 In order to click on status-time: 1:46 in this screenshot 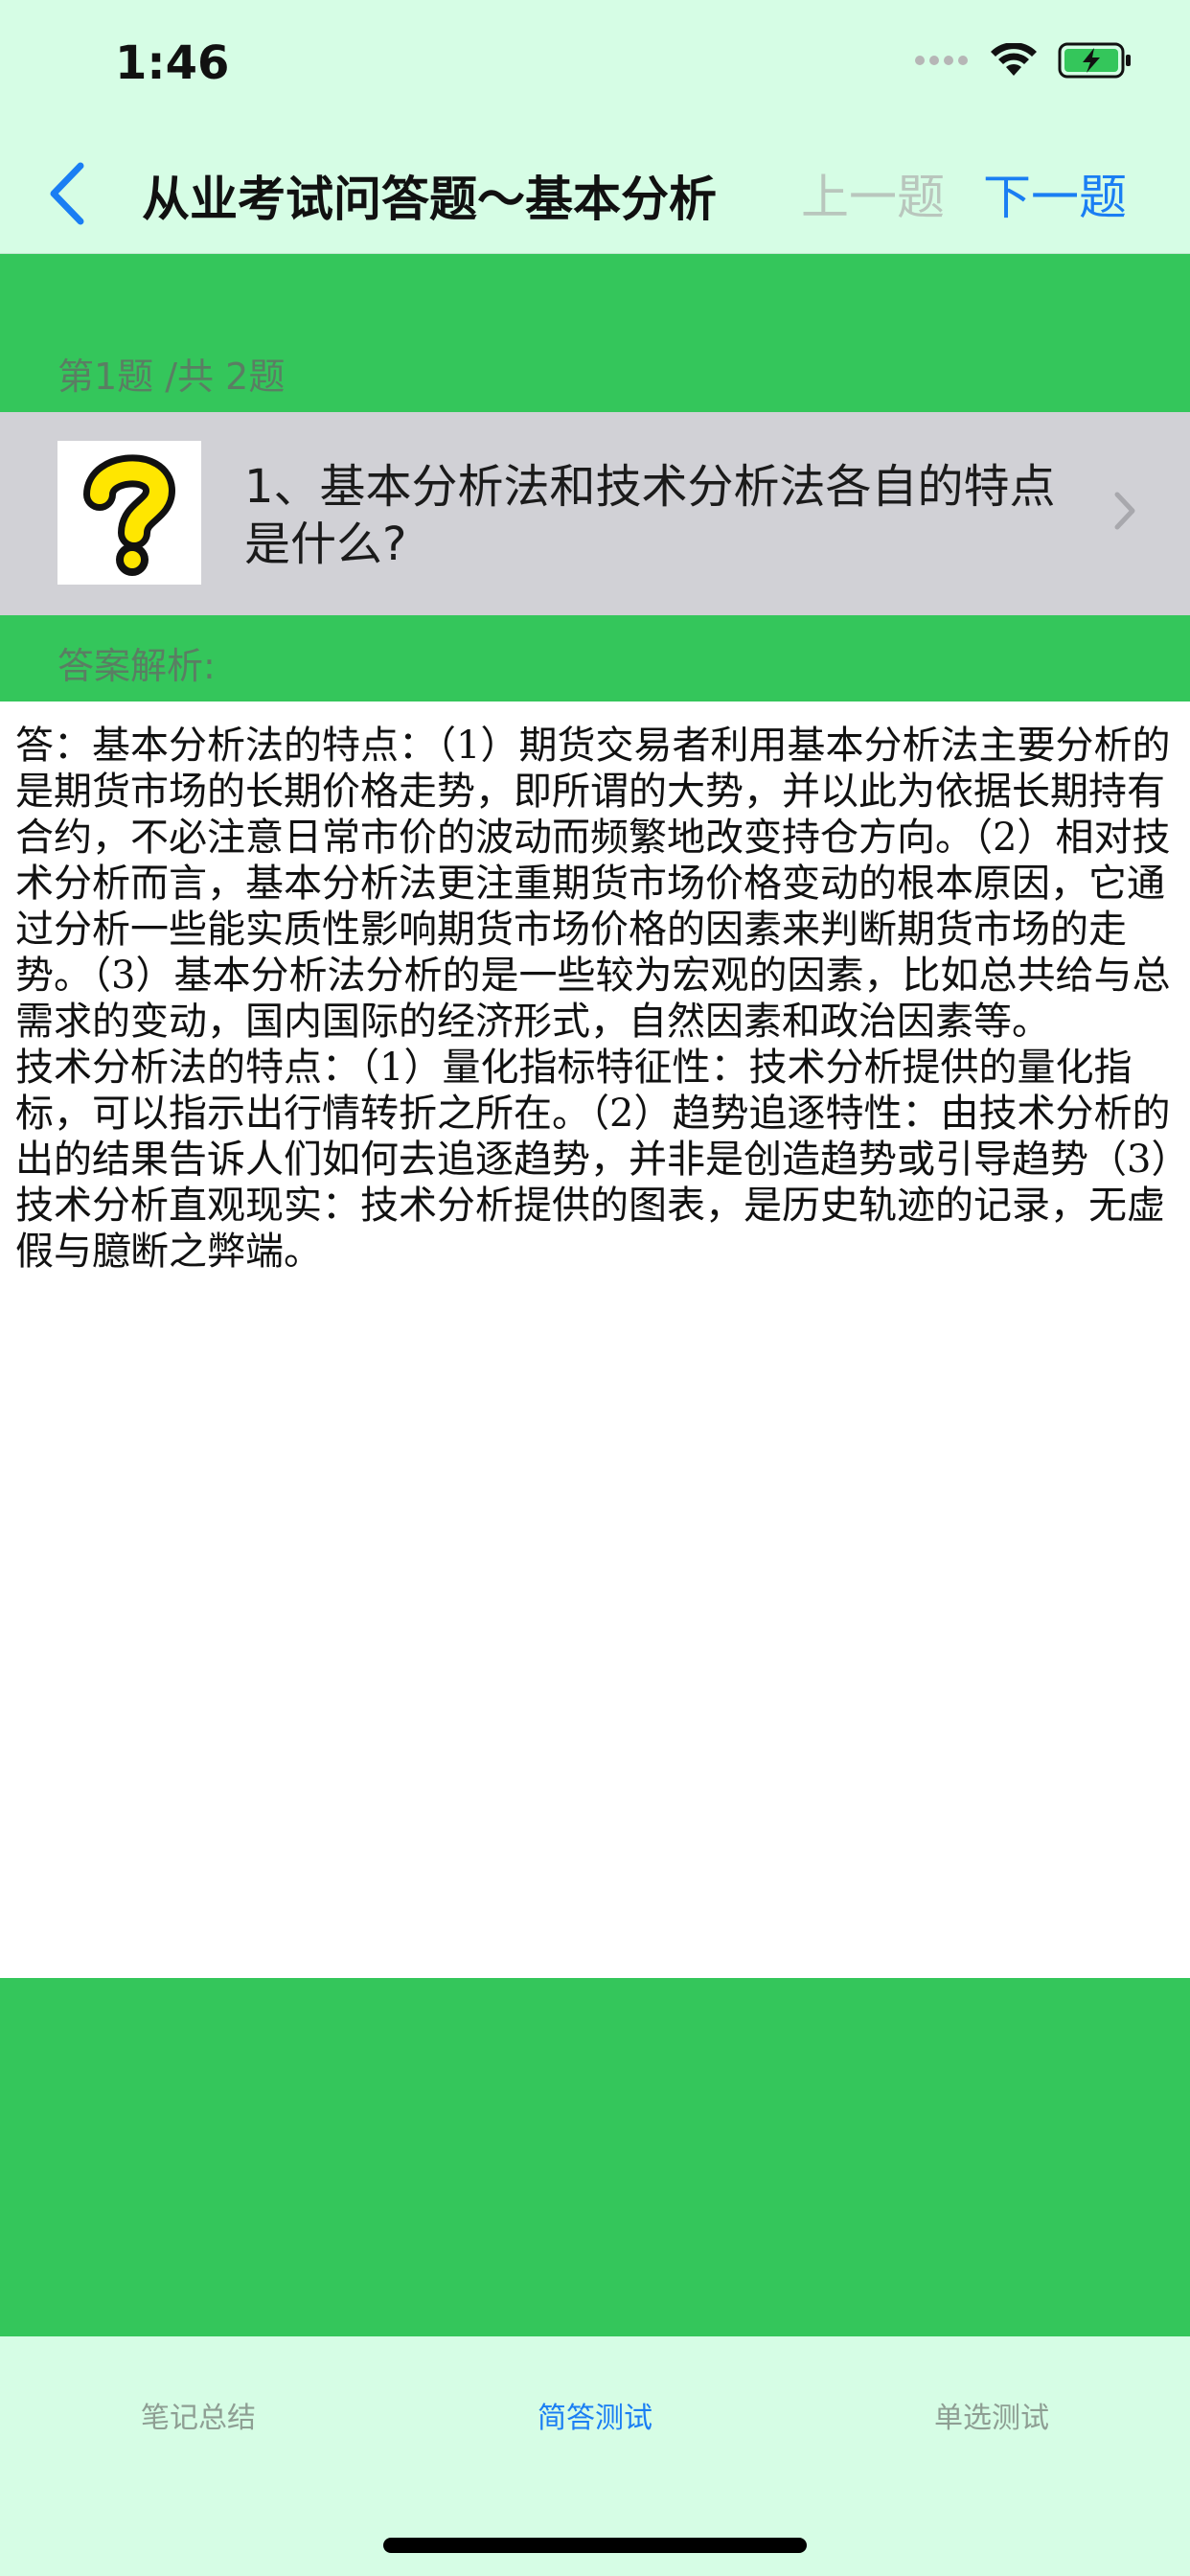, I will do `click(172, 63)`.